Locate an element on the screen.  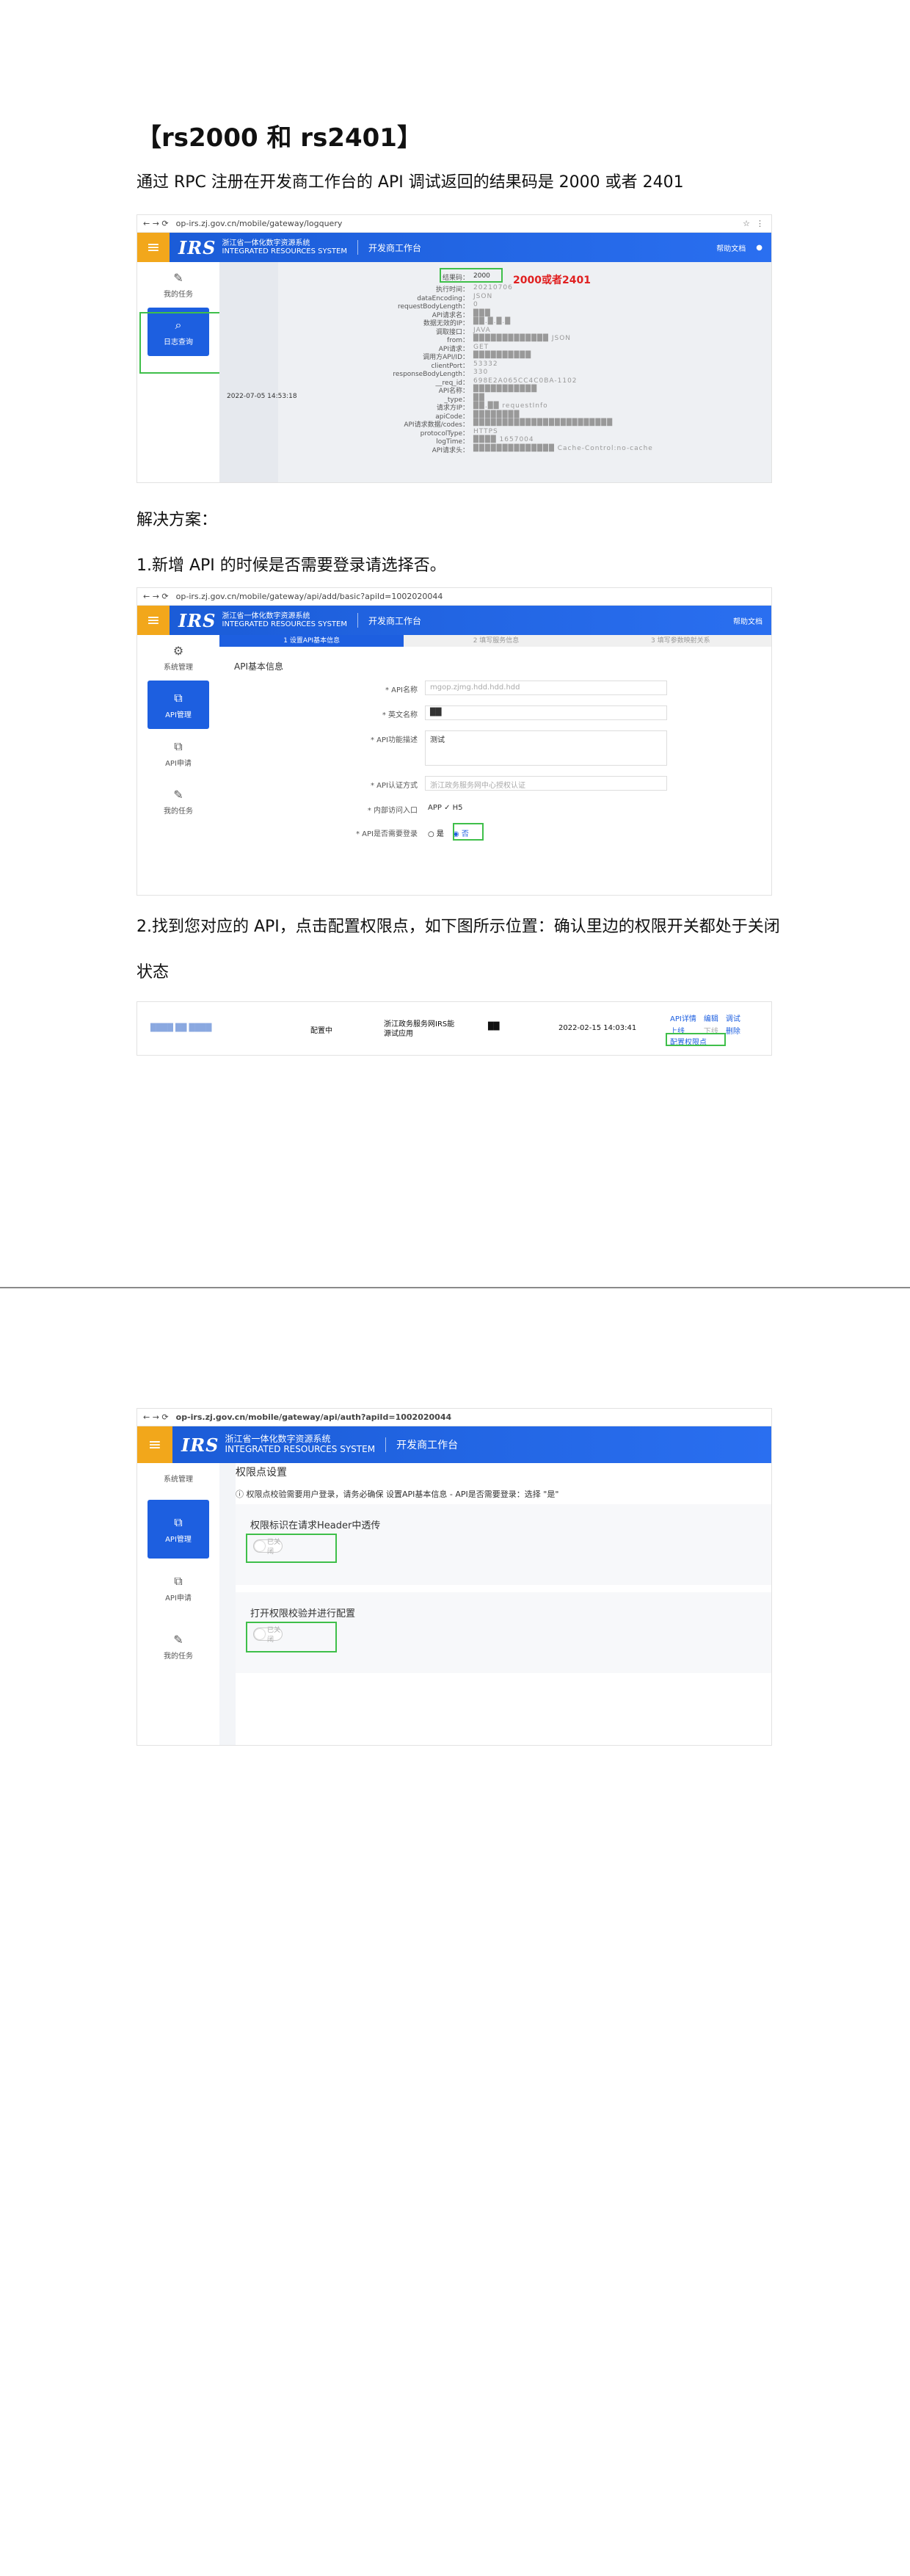
gear-icon: ⚙ is located at coordinates (178, 651).